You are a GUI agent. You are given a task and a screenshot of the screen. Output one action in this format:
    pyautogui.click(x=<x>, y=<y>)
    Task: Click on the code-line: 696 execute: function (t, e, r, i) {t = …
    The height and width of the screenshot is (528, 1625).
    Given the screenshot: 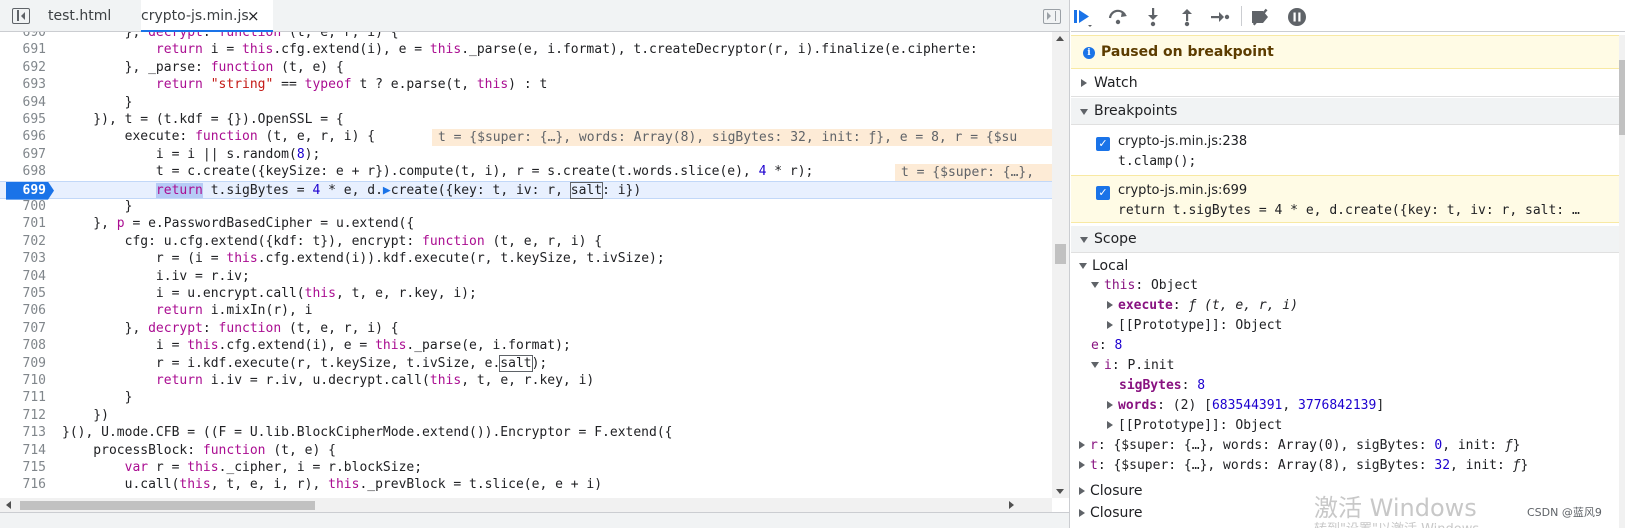 What is the action you would take?
    pyautogui.click(x=526, y=137)
    